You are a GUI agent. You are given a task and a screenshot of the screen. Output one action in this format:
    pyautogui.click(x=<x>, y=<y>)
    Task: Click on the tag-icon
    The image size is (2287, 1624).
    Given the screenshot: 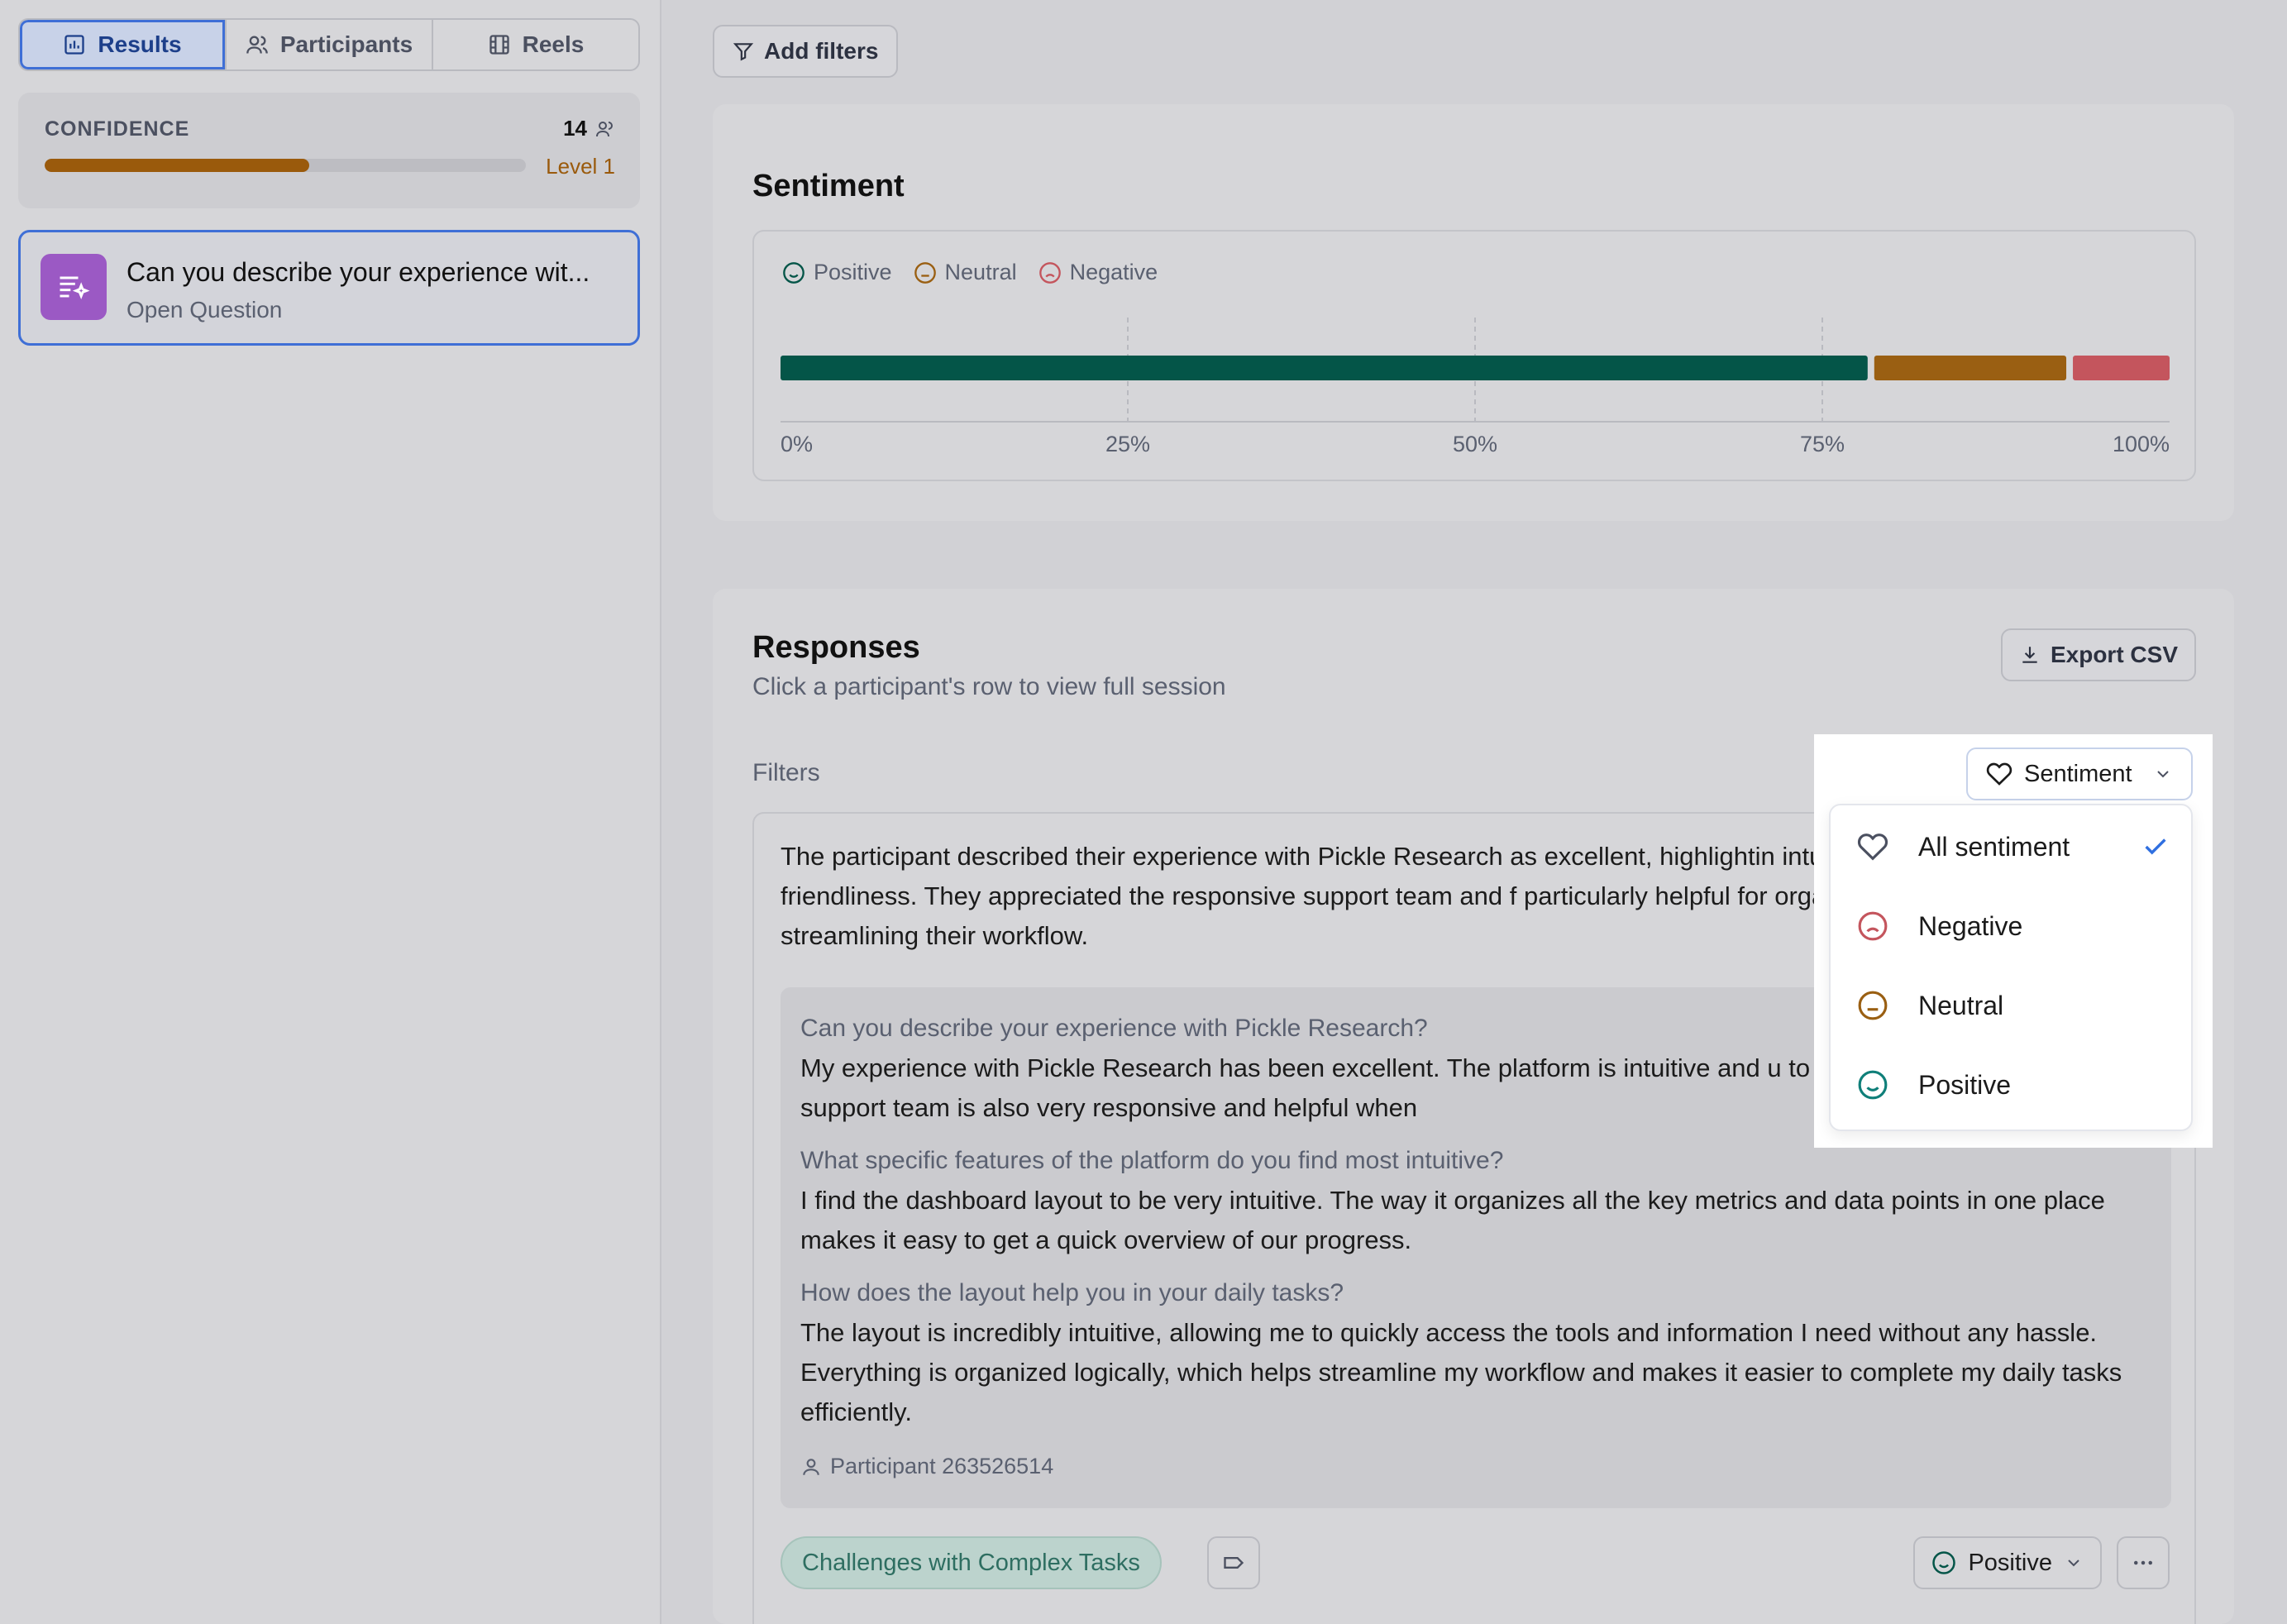 What is the action you would take?
    pyautogui.click(x=1234, y=1563)
    